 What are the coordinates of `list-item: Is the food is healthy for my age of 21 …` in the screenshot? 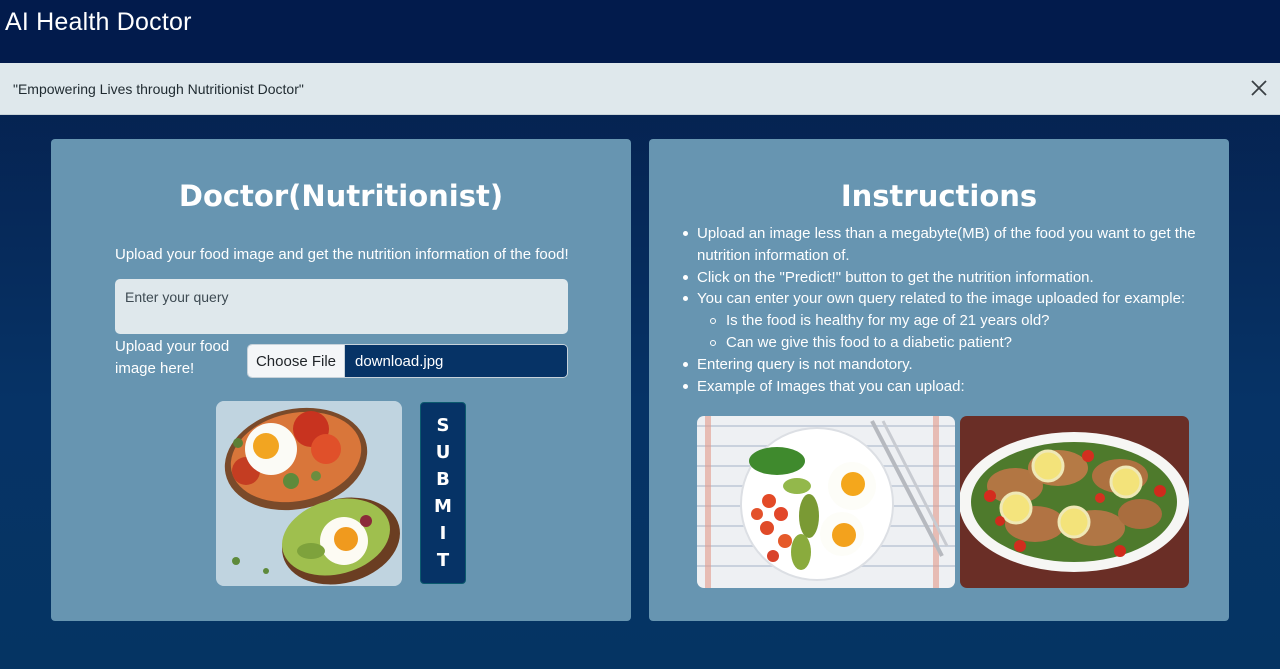 It's located at (947, 321).